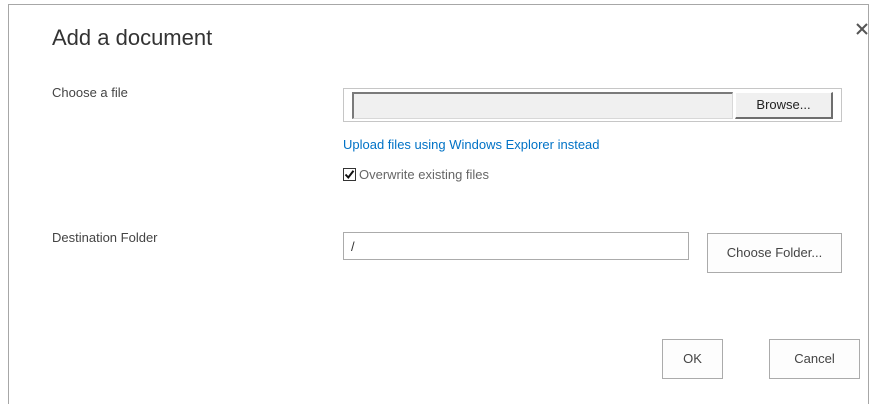  I want to click on close-icon, so click(862, 29).